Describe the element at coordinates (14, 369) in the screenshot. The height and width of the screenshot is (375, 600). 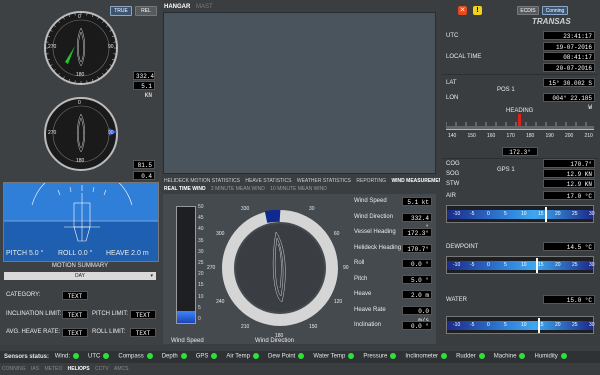
I see `tab-conning: CONNING` at that location.